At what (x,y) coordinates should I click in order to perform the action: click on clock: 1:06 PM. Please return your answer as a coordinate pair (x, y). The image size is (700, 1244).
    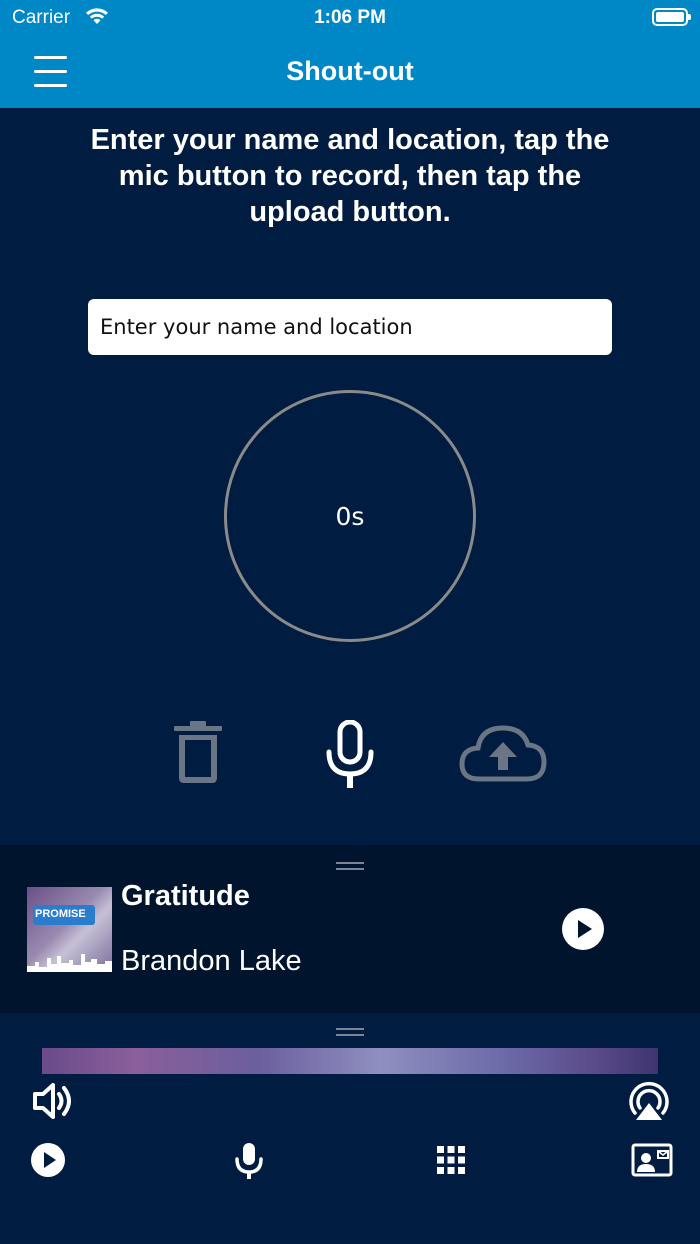
    Looking at the image, I should click on (350, 17).